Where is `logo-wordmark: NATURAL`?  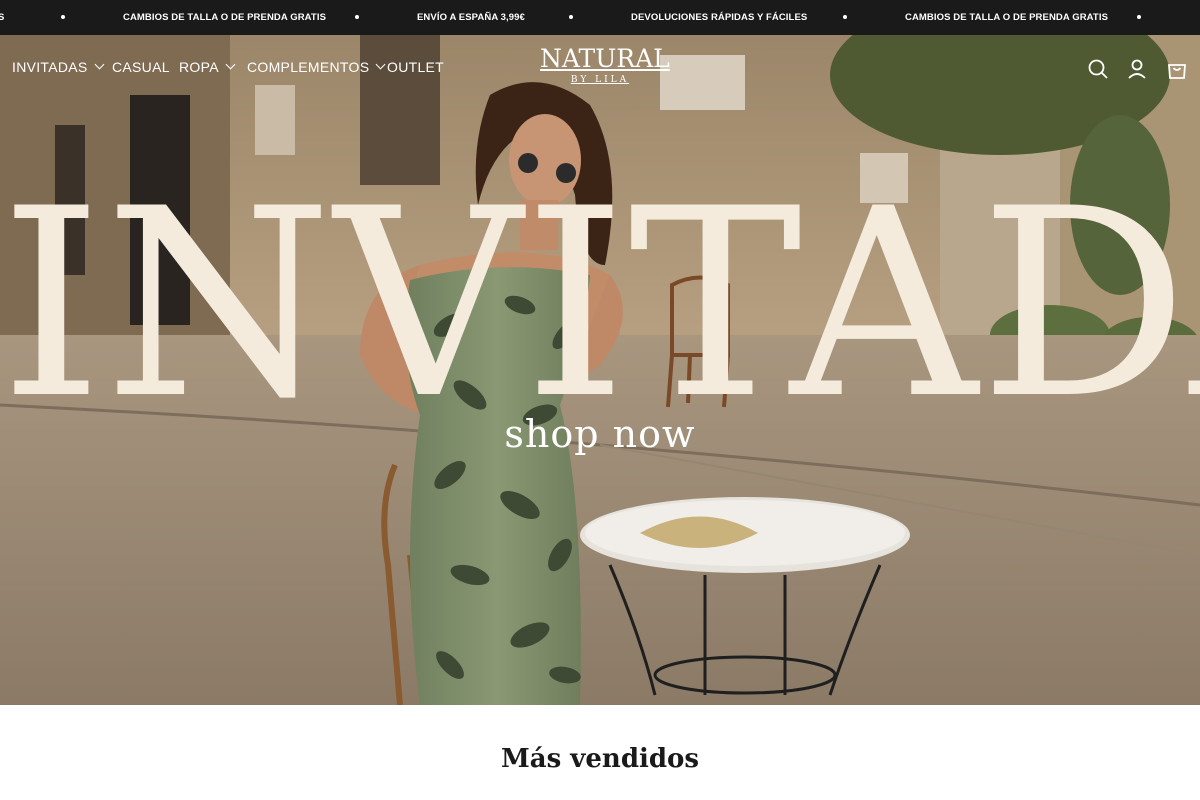 logo-wordmark: NATURAL is located at coordinates (605, 58).